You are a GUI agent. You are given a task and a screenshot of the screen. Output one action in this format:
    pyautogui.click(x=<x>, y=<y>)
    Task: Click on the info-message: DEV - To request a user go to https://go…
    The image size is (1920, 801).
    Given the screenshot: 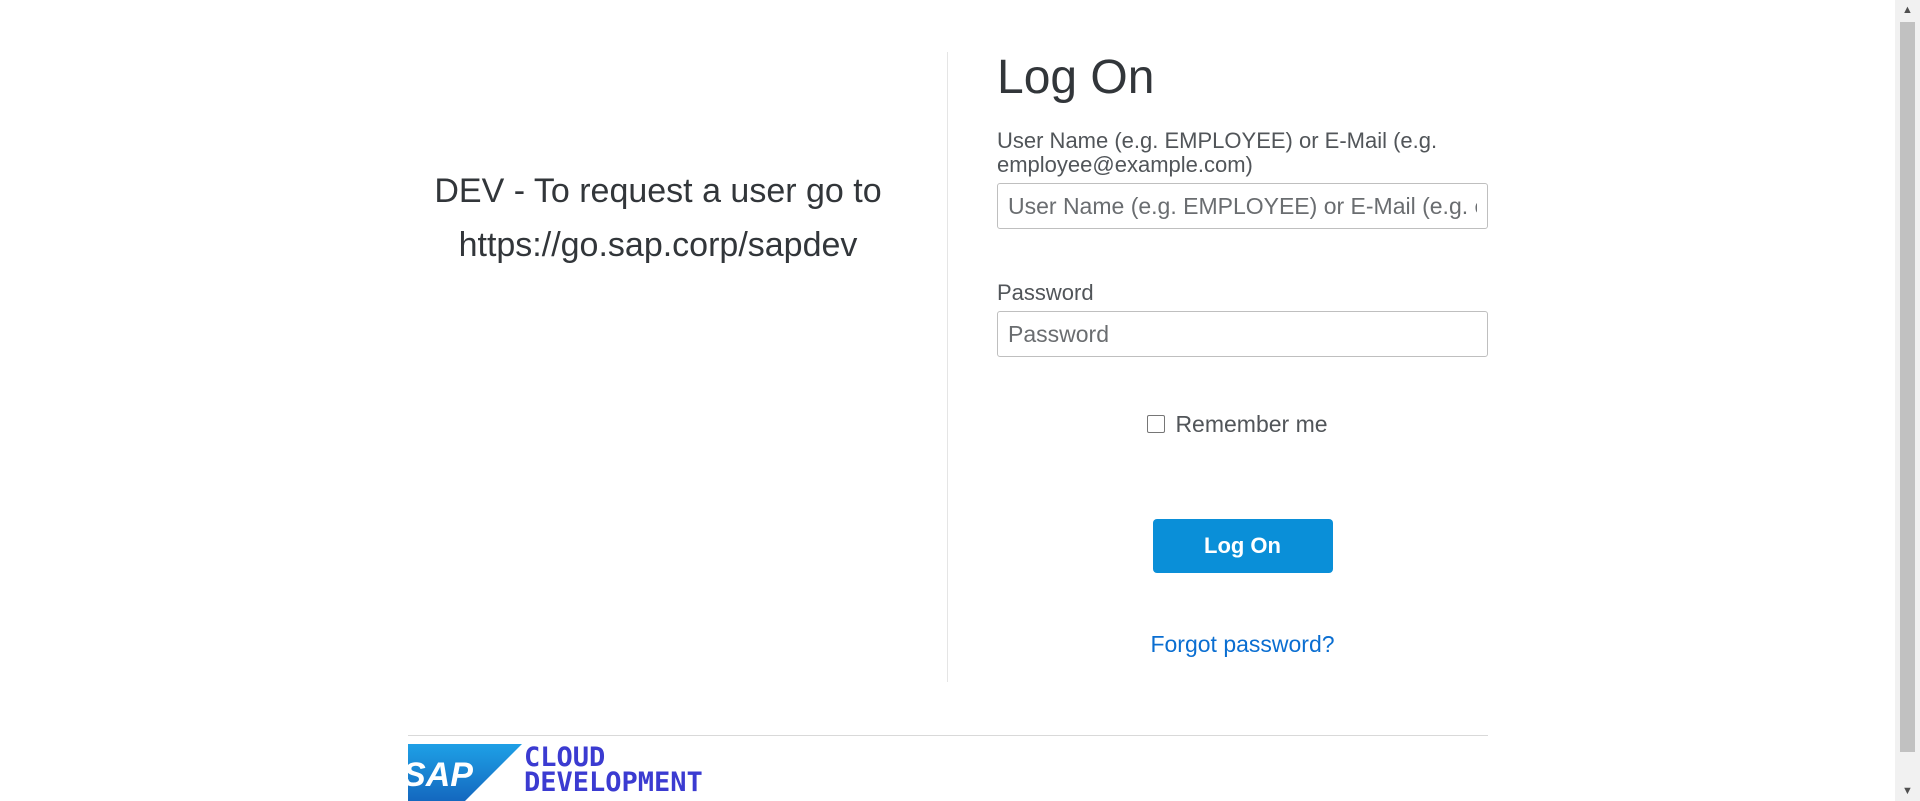 What is the action you would take?
    pyautogui.click(x=658, y=218)
    